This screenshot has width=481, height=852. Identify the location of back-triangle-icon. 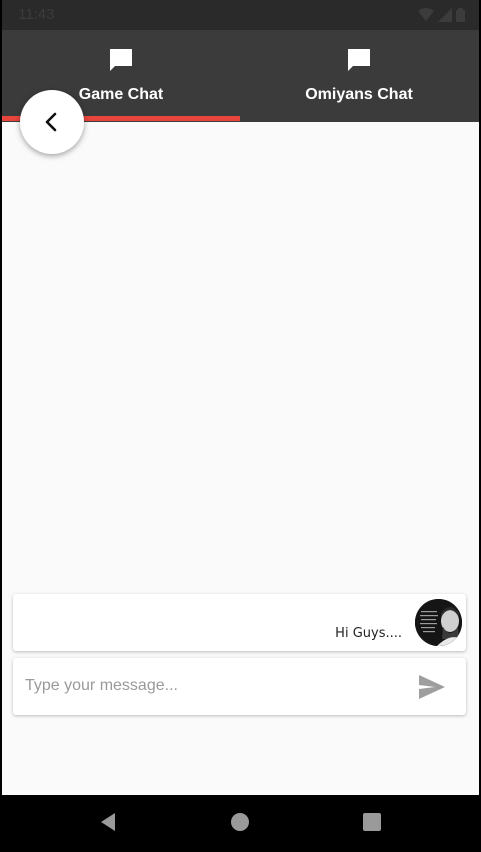
(108, 822).